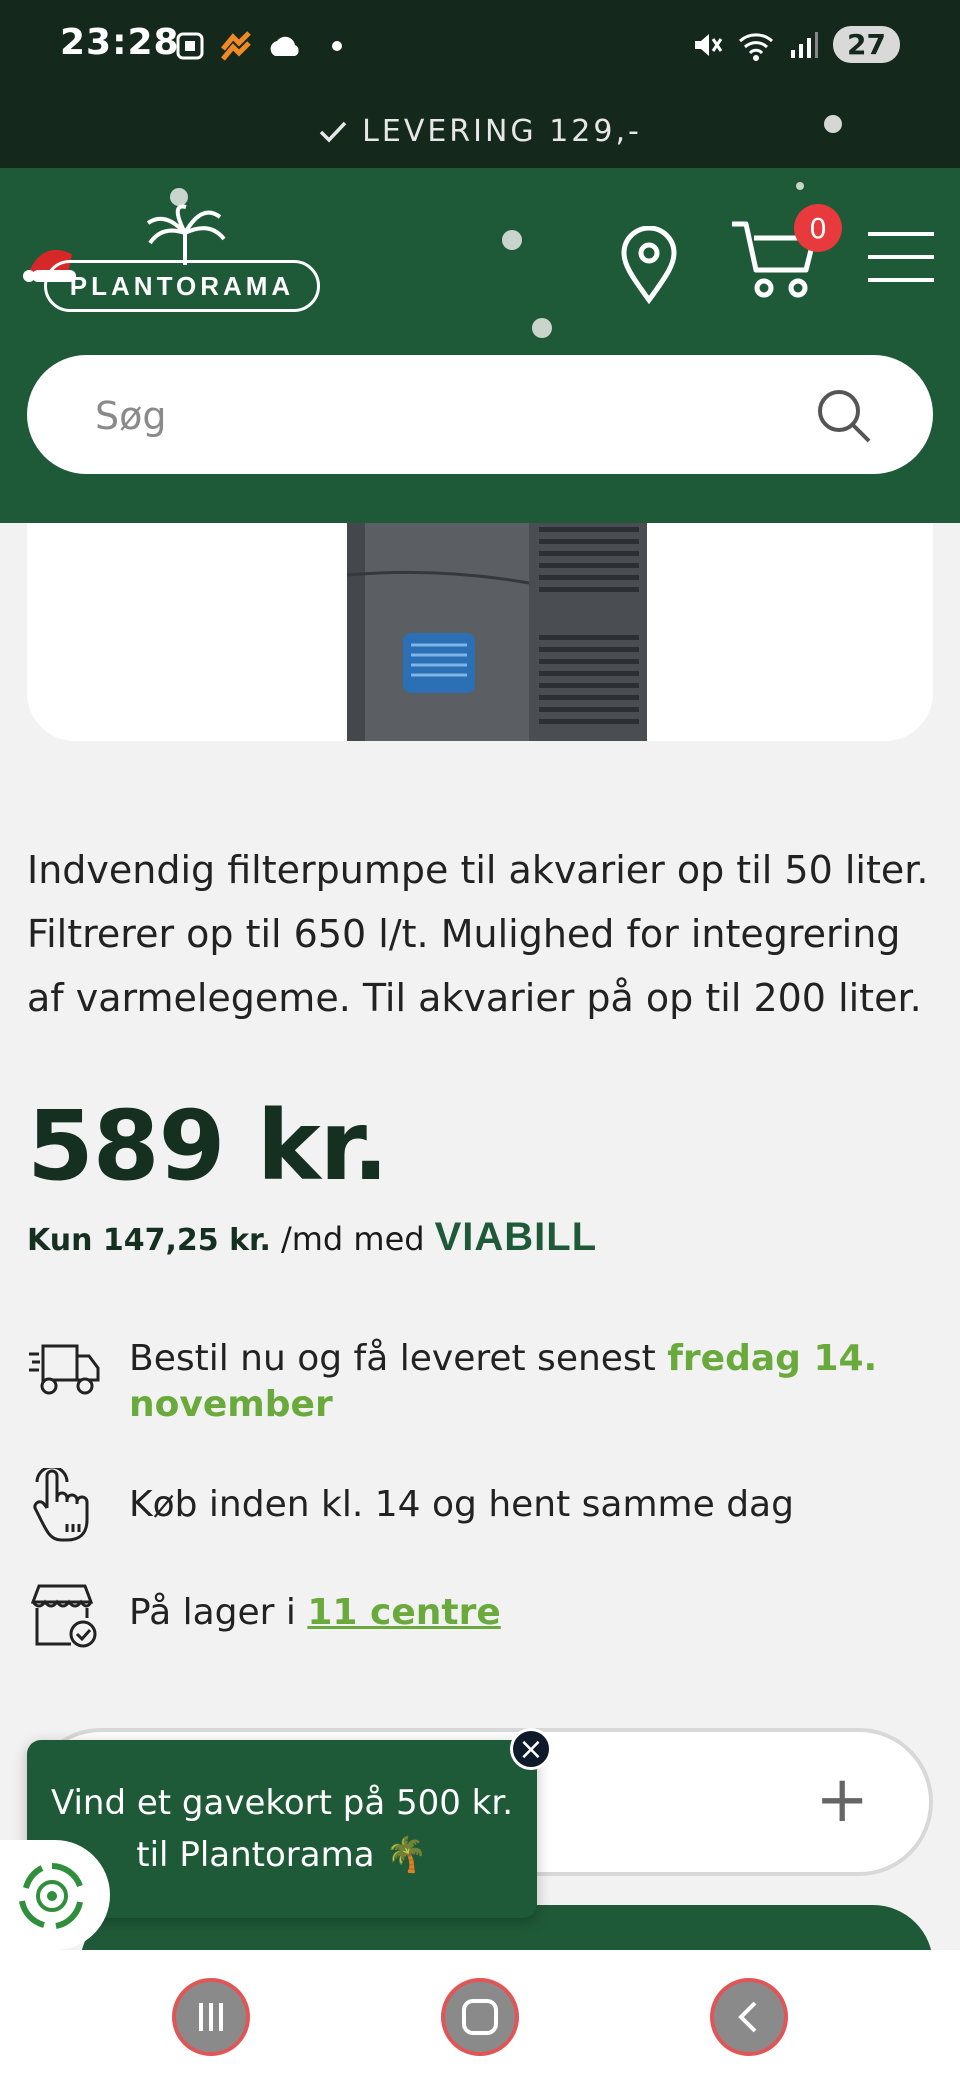 This screenshot has width=960, height=2080. Describe the element at coordinates (190, 46) in the screenshot. I see `screenshot-icon` at that location.